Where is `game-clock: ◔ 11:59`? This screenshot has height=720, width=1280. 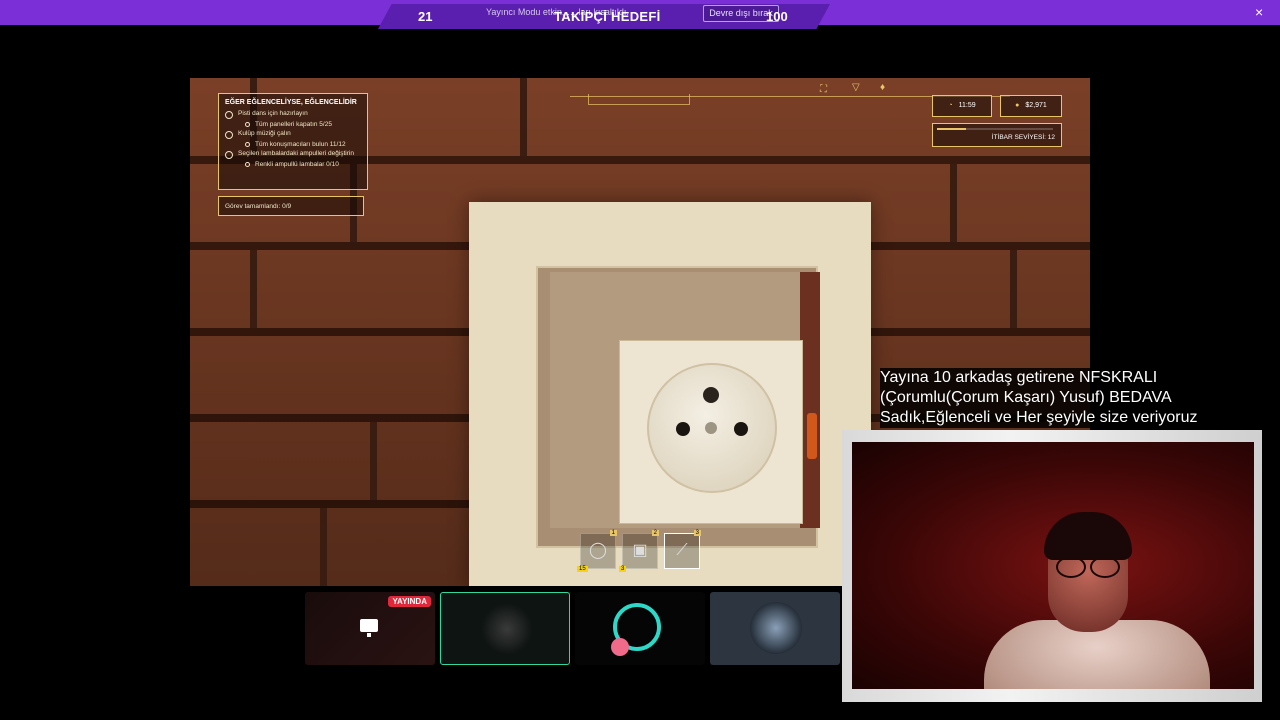 game-clock: ◔ 11:59 is located at coordinates (962, 106).